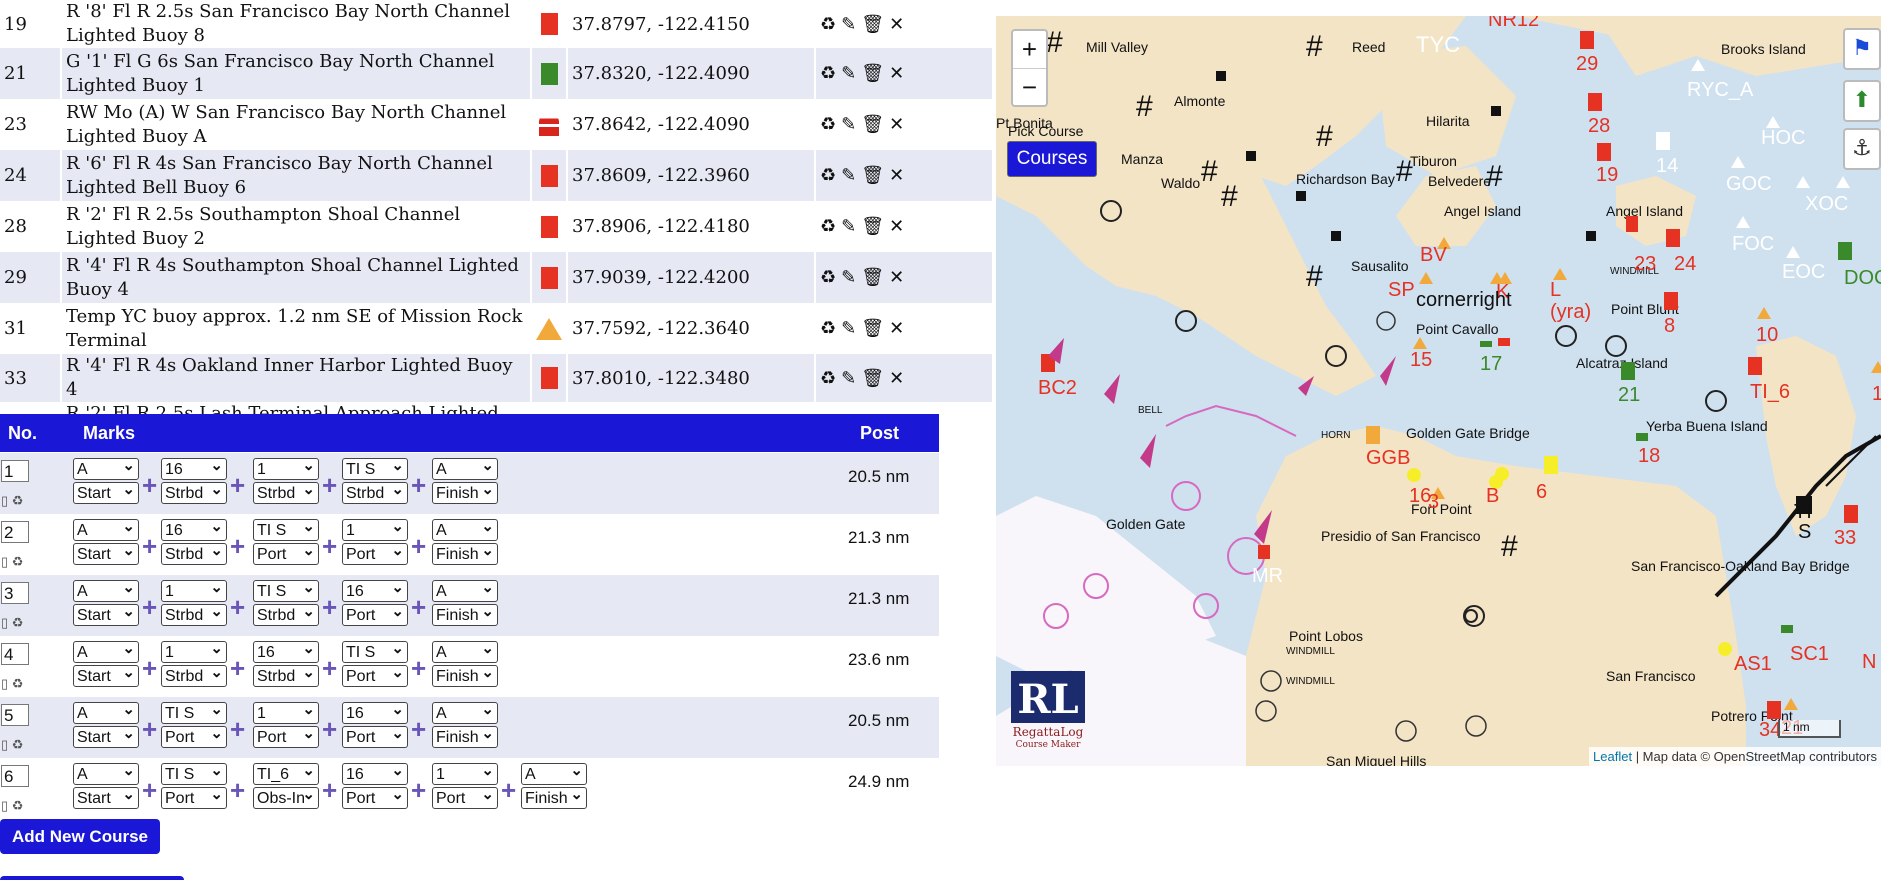 This screenshot has height=880, width=1881. I want to click on anchor-button: ⚓, so click(1862, 149).